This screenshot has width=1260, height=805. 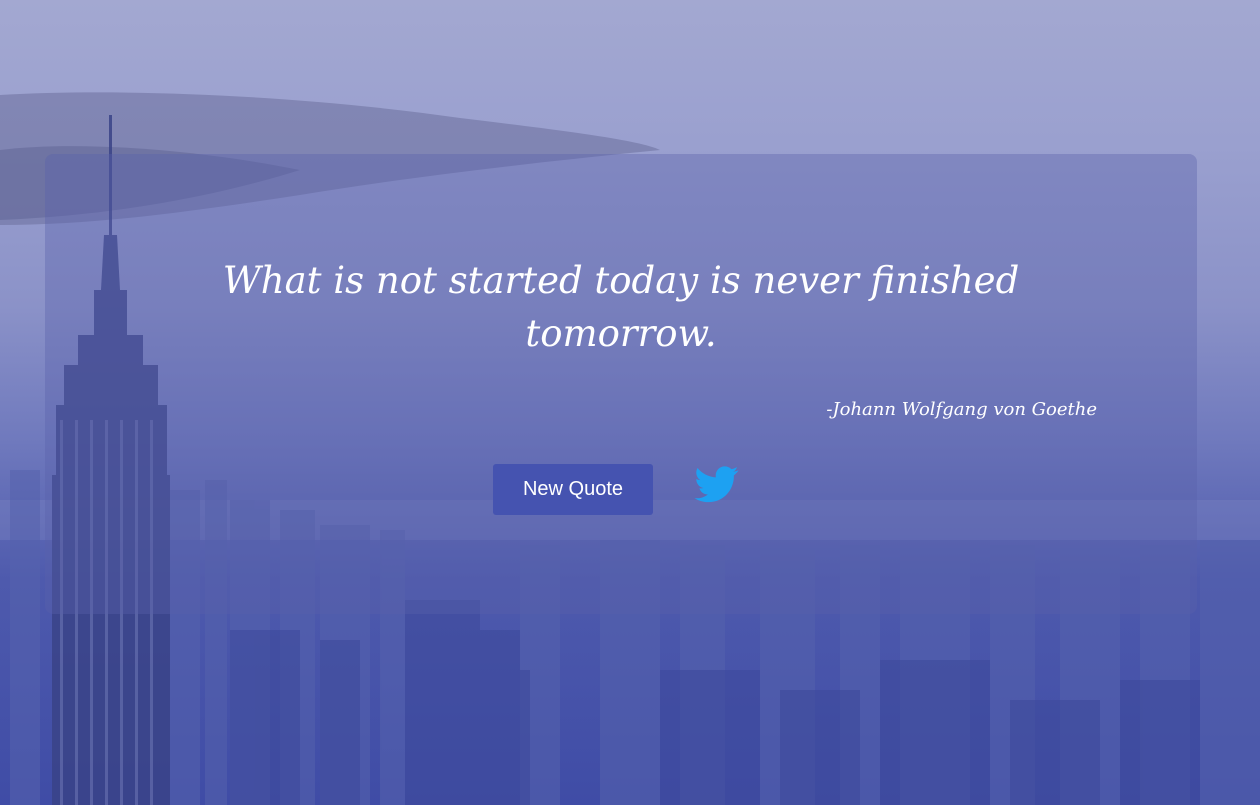 What do you see at coordinates (573, 489) in the screenshot?
I see `new-quote-button: New Quote` at bounding box center [573, 489].